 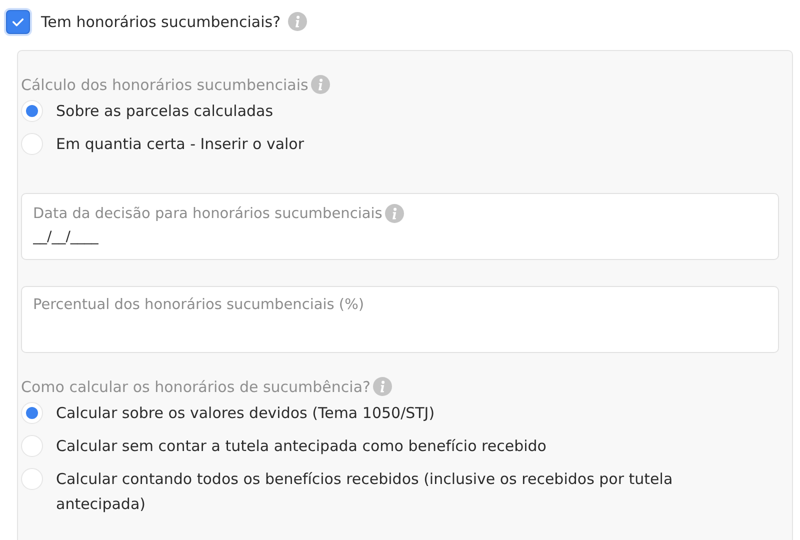 I want to click on radio-option: Calcular contando todos os benefícios recebidos (inclusive os recebidos por tutela antecipada), so click(x=400, y=492).